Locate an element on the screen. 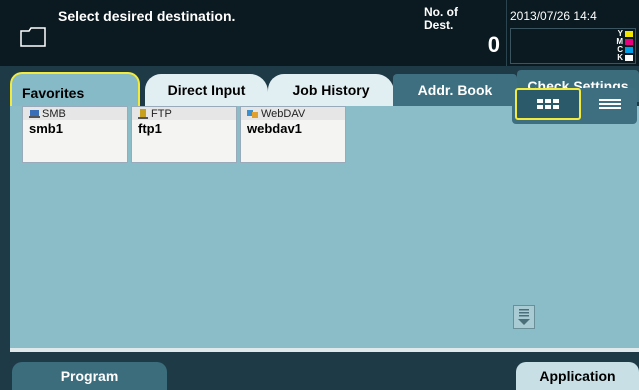 This screenshot has width=639, height=390. toner-y: Y is located at coordinates (624, 34).